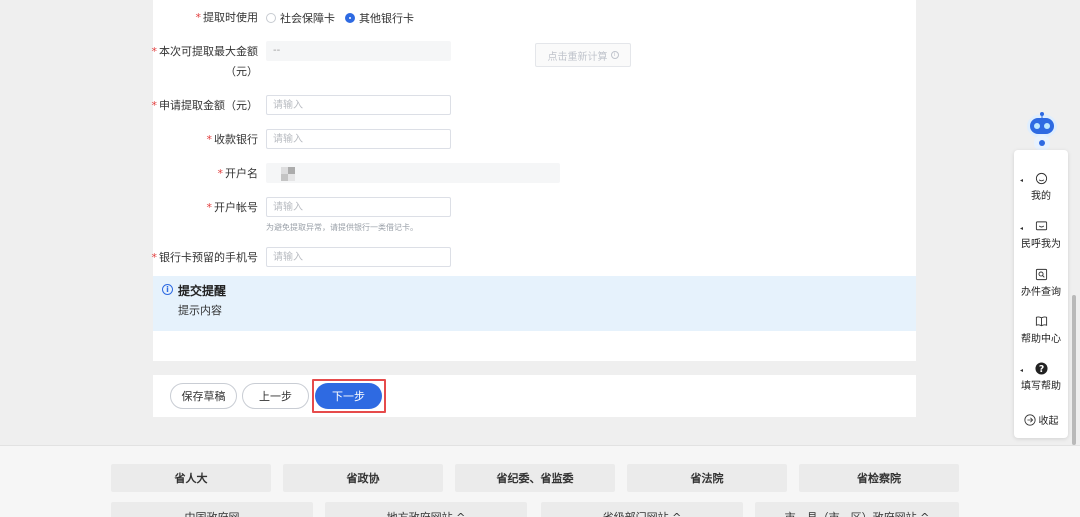 This screenshot has height=517, width=1080. What do you see at coordinates (238, 173) in the screenshot?
I see `account-name-label: * 开户名` at bounding box center [238, 173].